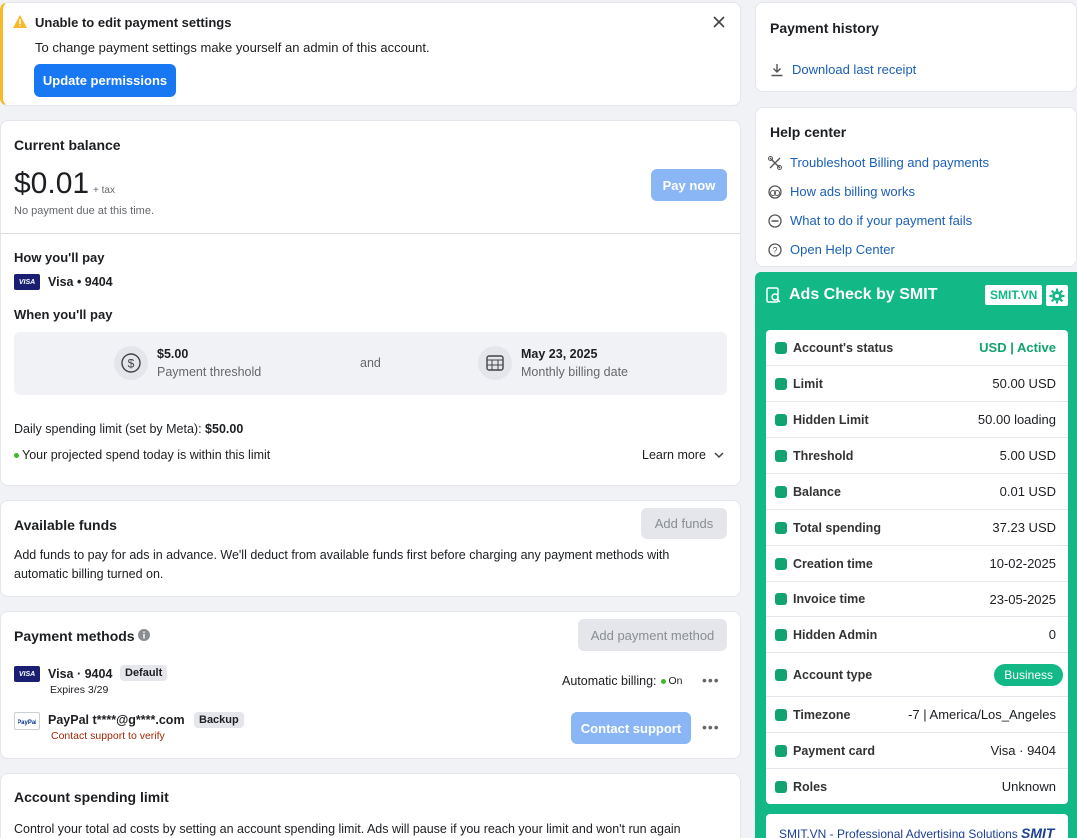  Describe the element at coordinates (863, 294) in the screenshot. I see `smit-title: Ads Check by SMIT` at that location.